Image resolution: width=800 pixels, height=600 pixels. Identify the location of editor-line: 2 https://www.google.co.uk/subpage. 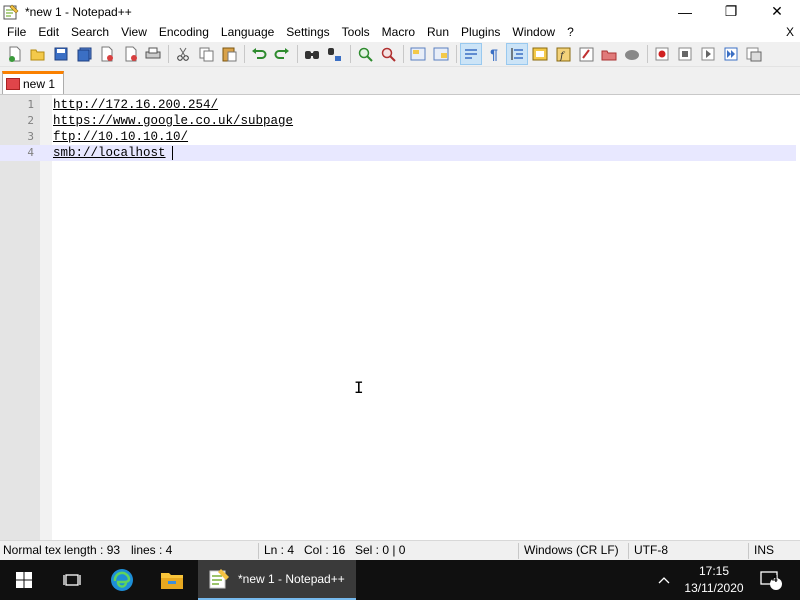
(398, 121).